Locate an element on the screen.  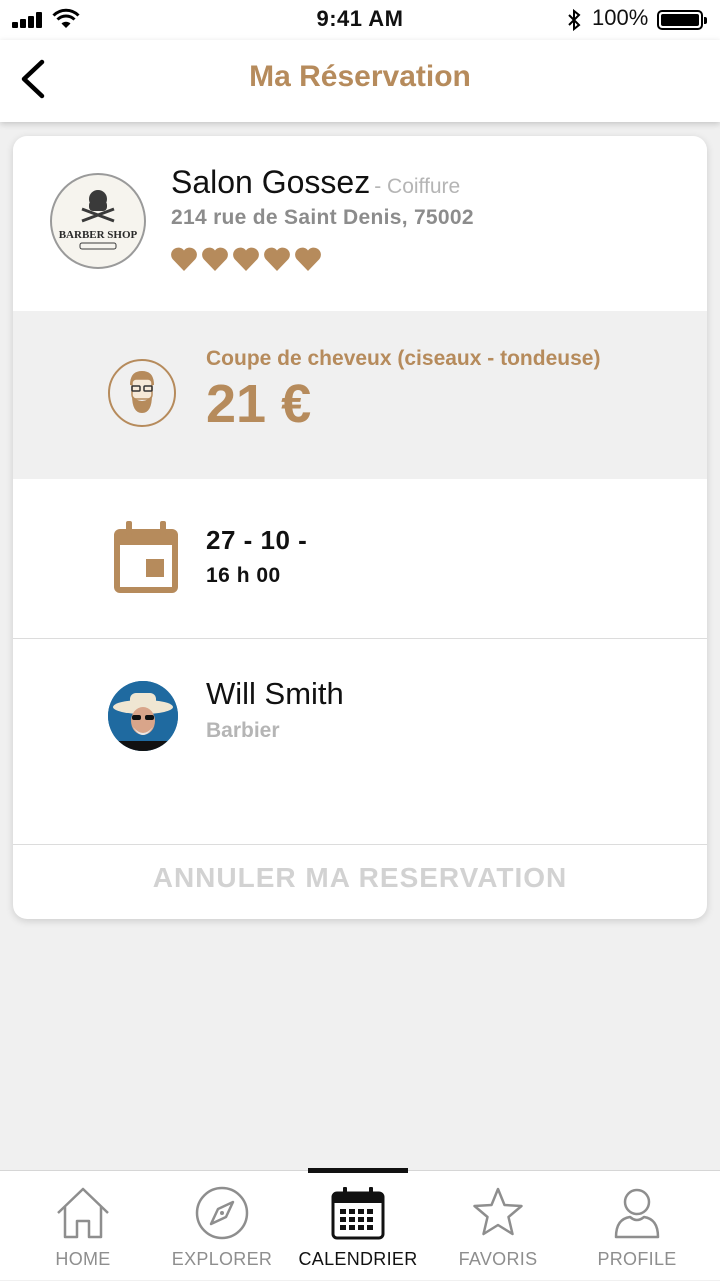
tab-calendrier: CALENDRIER is located at coordinates (358, 1226).